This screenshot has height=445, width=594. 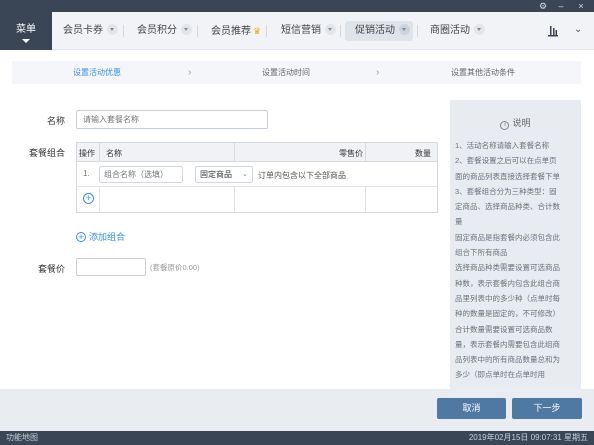 I want to click on help-title-label: 说明, so click(x=521, y=123).